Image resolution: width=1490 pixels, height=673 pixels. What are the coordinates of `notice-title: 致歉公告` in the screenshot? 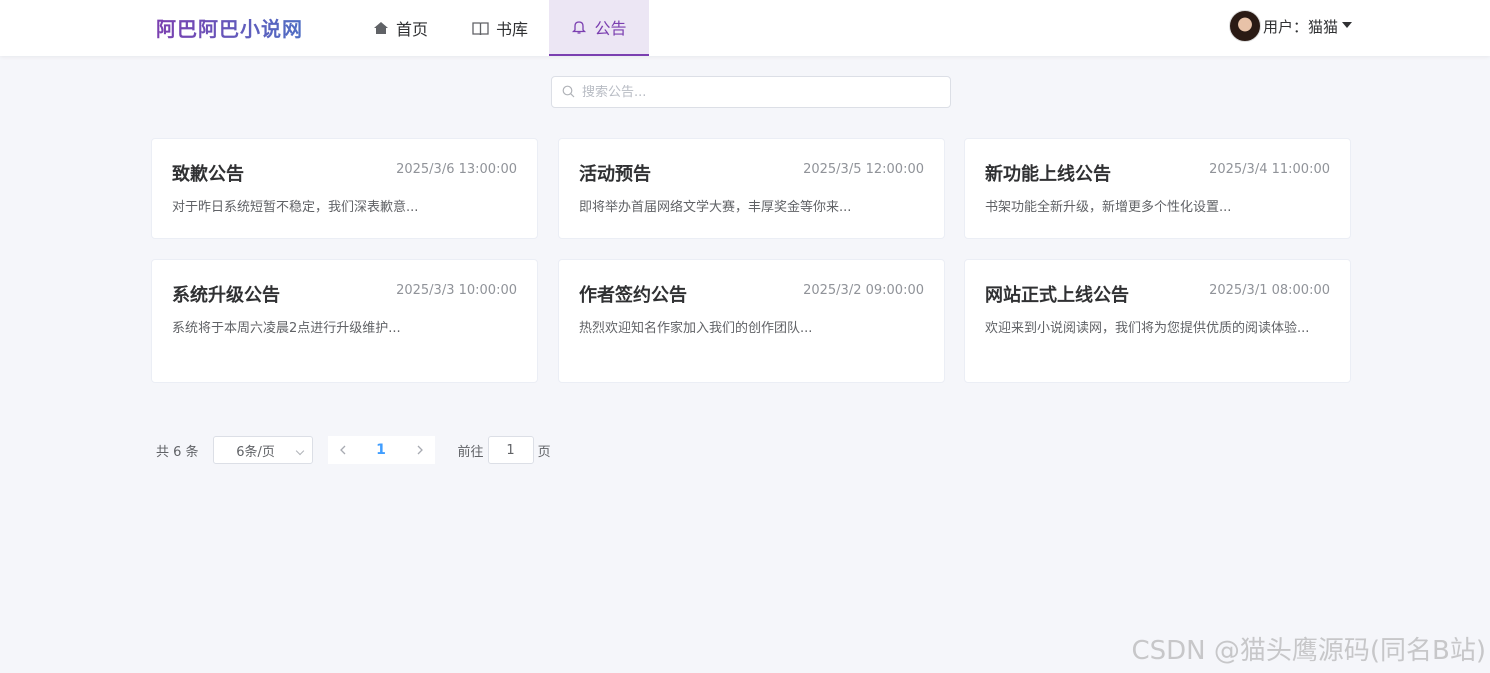 It's located at (208, 174).